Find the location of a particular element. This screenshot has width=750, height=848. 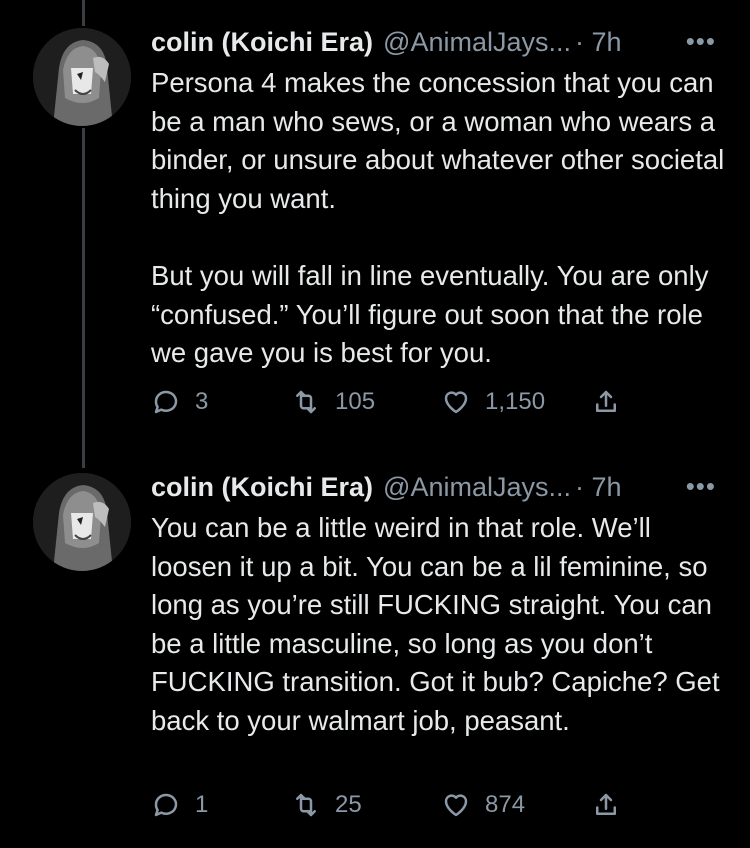

retweet-button: 105 is located at coordinates (333, 402).